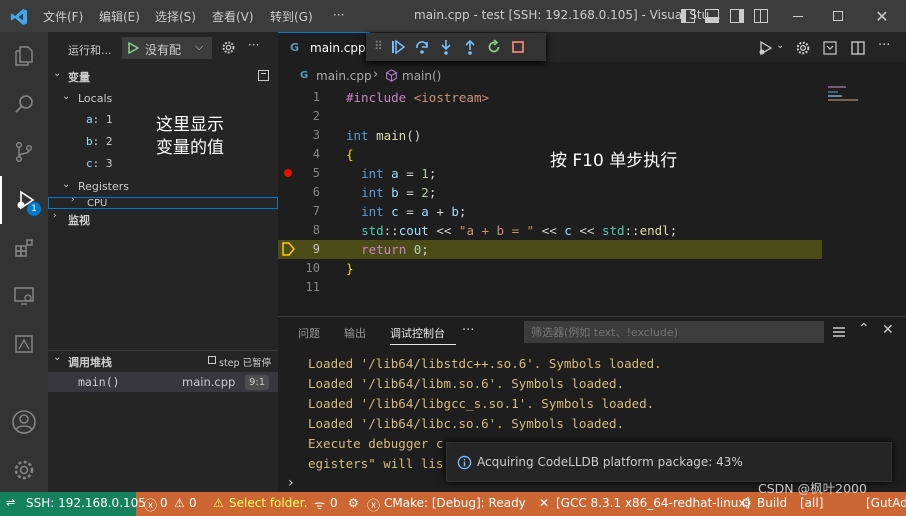 The height and width of the screenshot is (516, 906). What do you see at coordinates (24, 422) in the screenshot?
I see `account-icon` at bounding box center [24, 422].